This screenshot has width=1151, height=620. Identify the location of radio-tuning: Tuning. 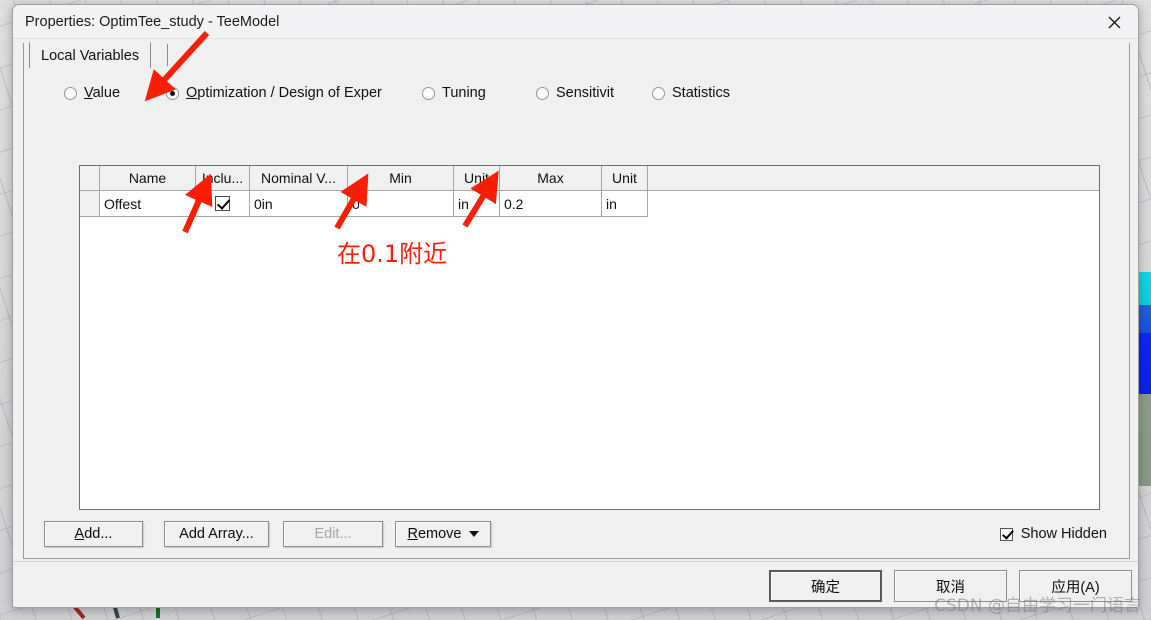
(454, 93).